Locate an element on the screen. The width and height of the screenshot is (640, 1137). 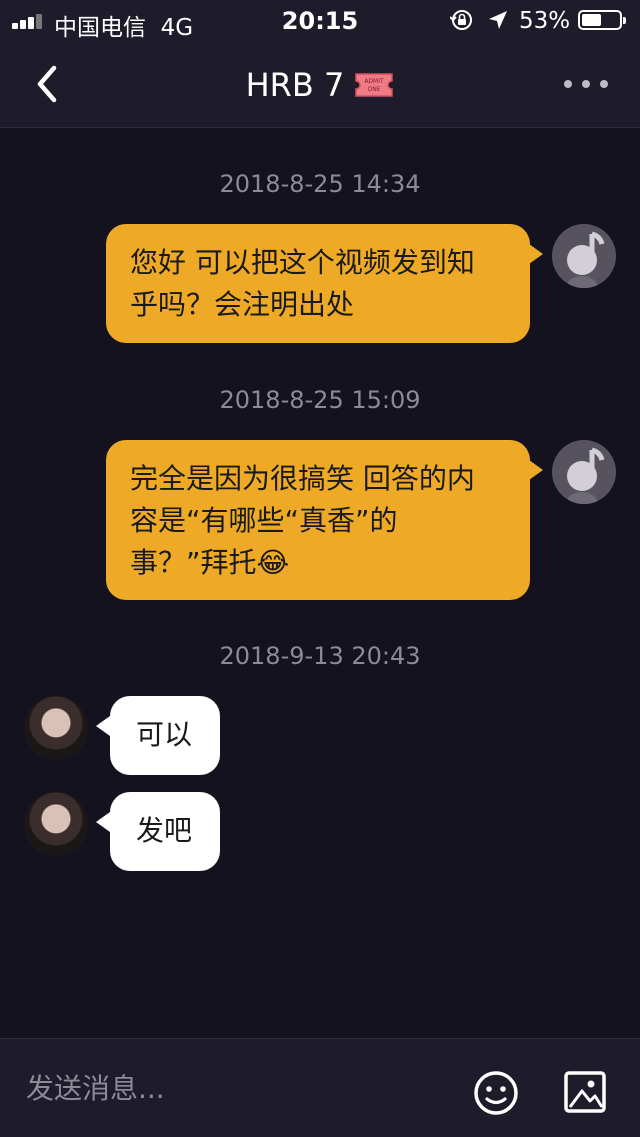
ticket-text-line-1: ADMIT is located at coordinates (375, 81).